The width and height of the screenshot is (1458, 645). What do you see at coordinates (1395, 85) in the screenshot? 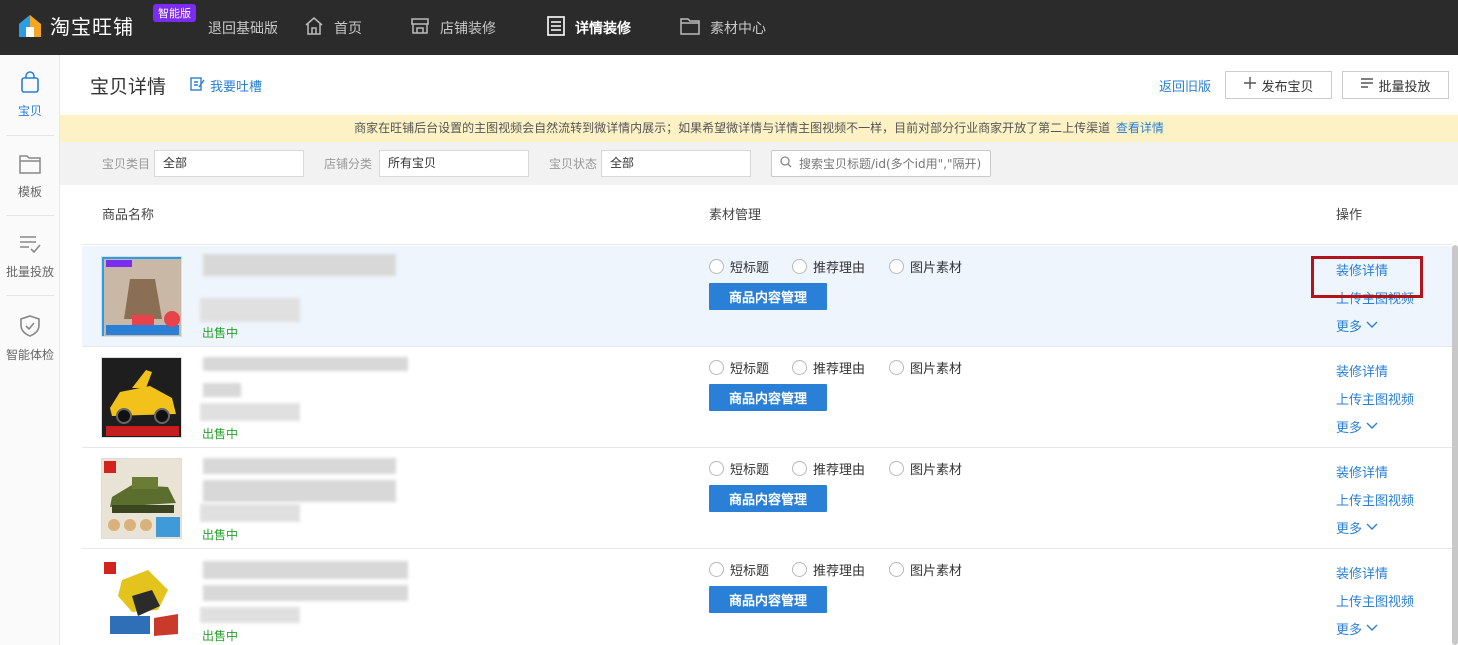
I see `batch-deploy-button: 批量投放` at bounding box center [1395, 85].